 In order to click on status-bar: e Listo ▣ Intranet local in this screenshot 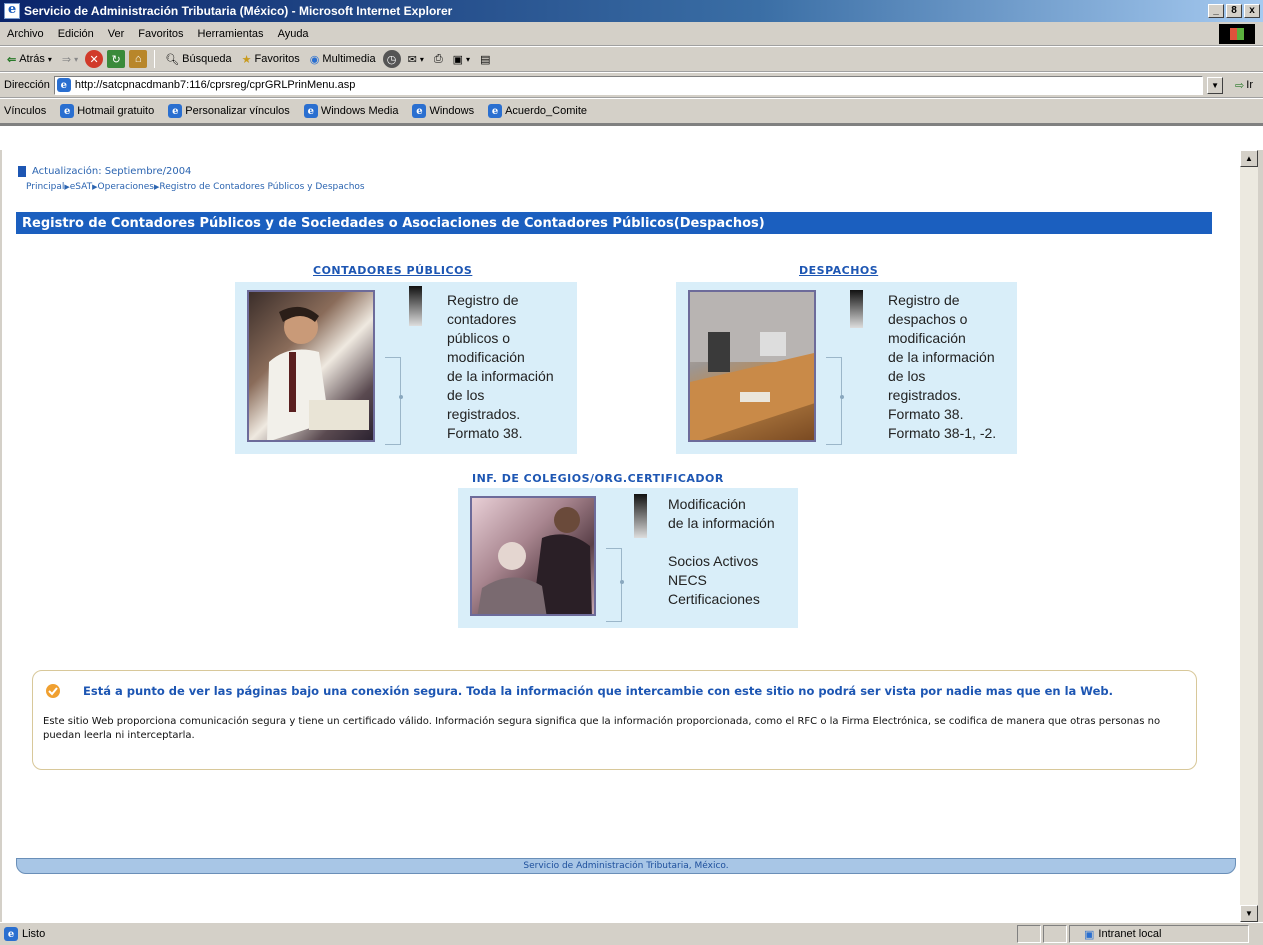, I will do `click(631, 933)`.